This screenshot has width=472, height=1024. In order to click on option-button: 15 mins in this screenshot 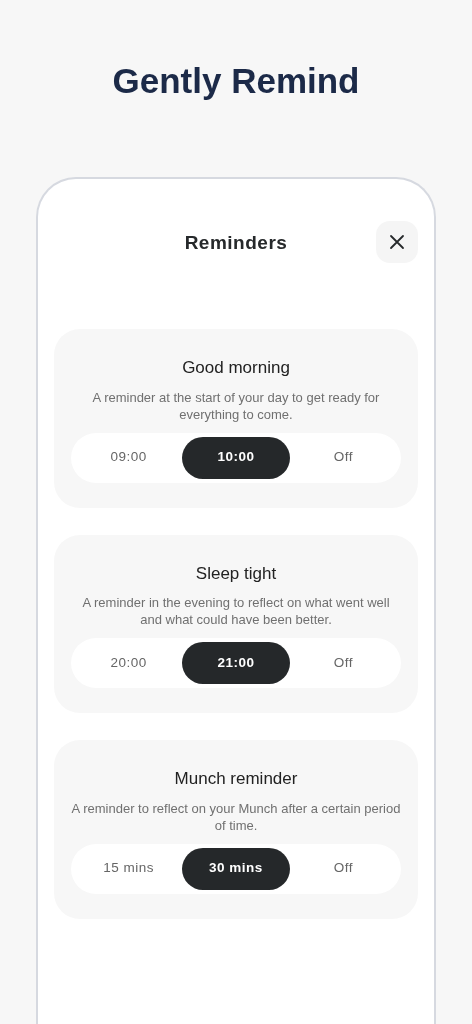, I will do `click(129, 868)`.